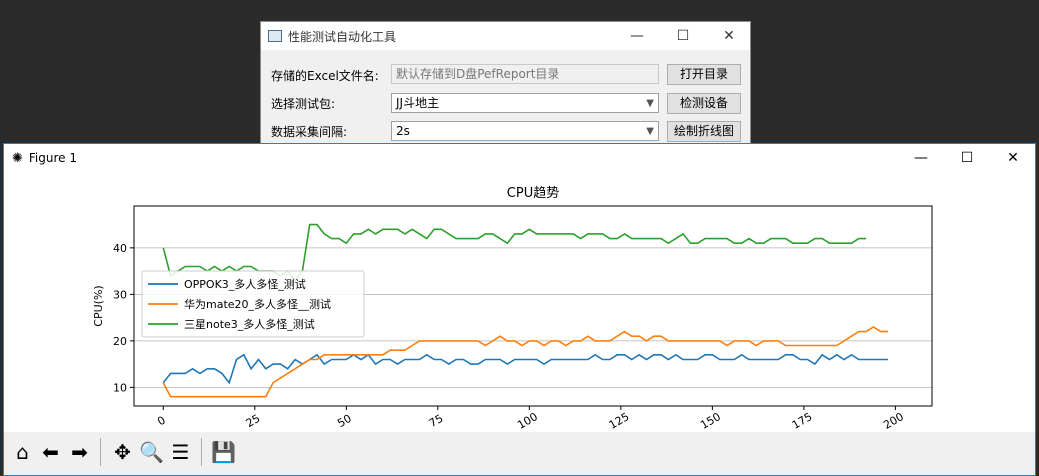 This screenshot has width=1039, height=476. I want to click on x-tick-label: 175, so click(802, 421).